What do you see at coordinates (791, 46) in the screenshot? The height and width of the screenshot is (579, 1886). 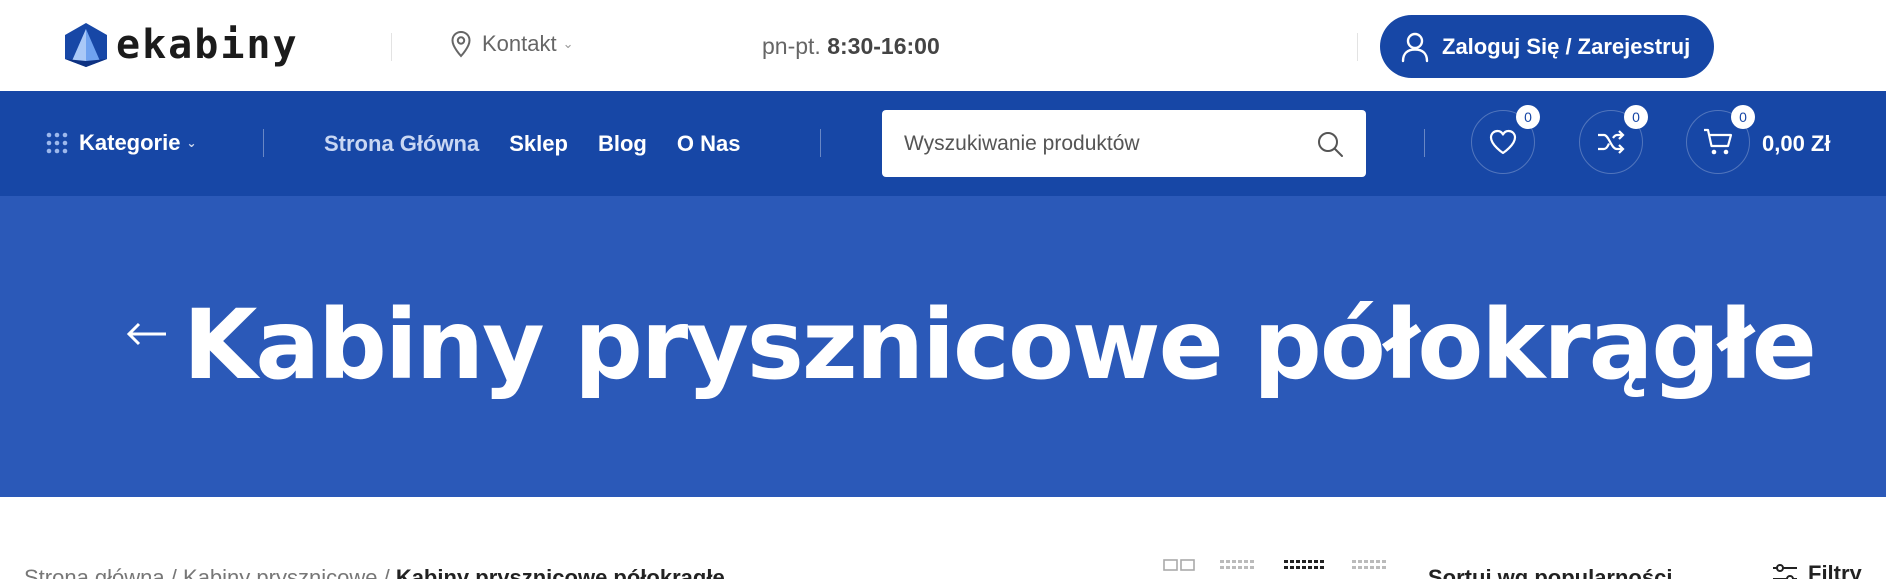 I see `hours-prefix: pn-pt.` at bounding box center [791, 46].